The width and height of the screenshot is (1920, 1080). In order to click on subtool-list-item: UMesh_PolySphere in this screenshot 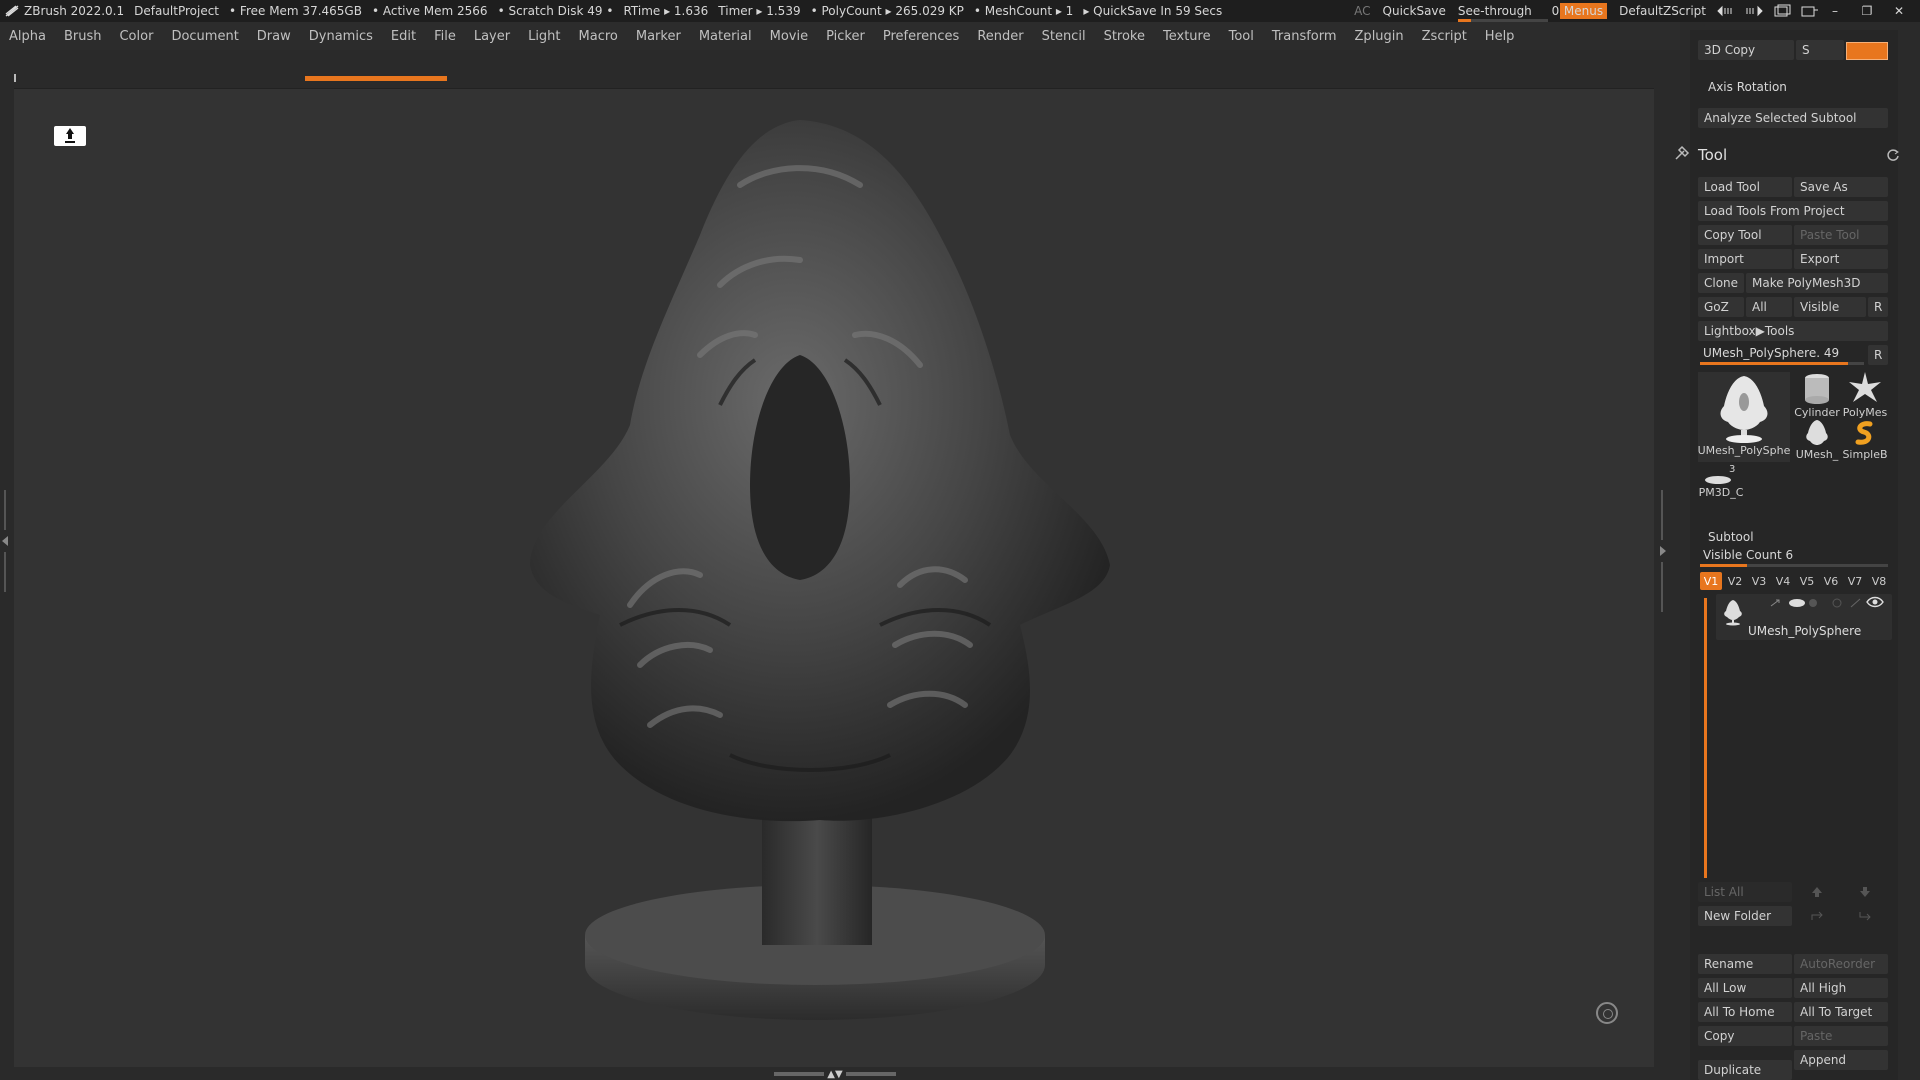, I will do `click(1804, 617)`.